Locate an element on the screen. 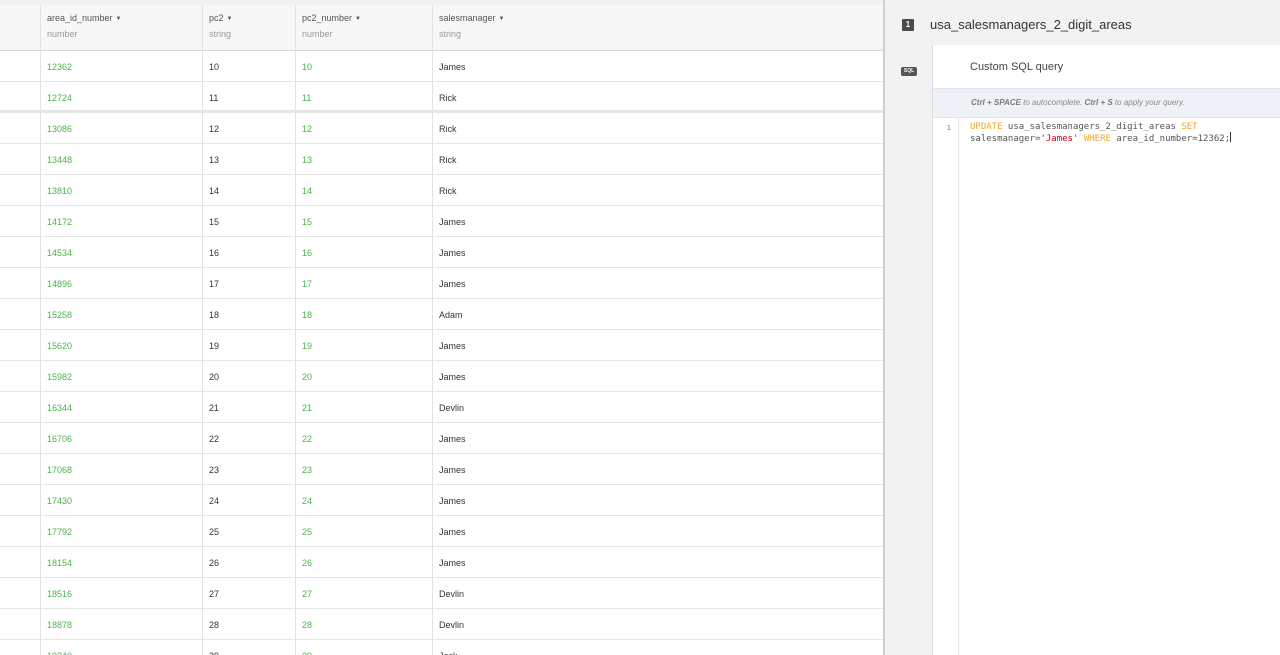 This screenshot has height=655, width=1280. table-cell-pc2: 10 is located at coordinates (214, 67).